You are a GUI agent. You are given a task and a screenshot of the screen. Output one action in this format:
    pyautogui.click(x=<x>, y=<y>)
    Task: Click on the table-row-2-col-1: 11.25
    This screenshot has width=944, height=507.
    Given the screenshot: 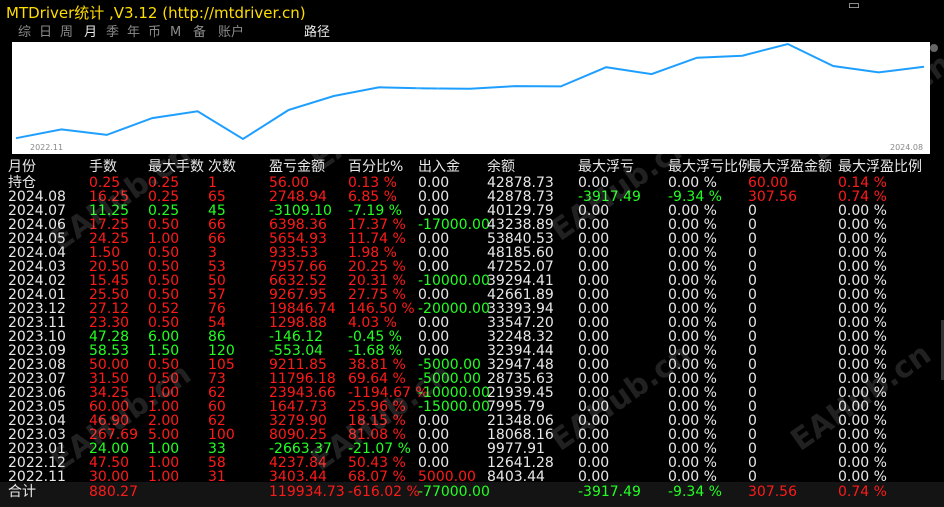 What is the action you would take?
    pyautogui.click(x=109, y=211)
    